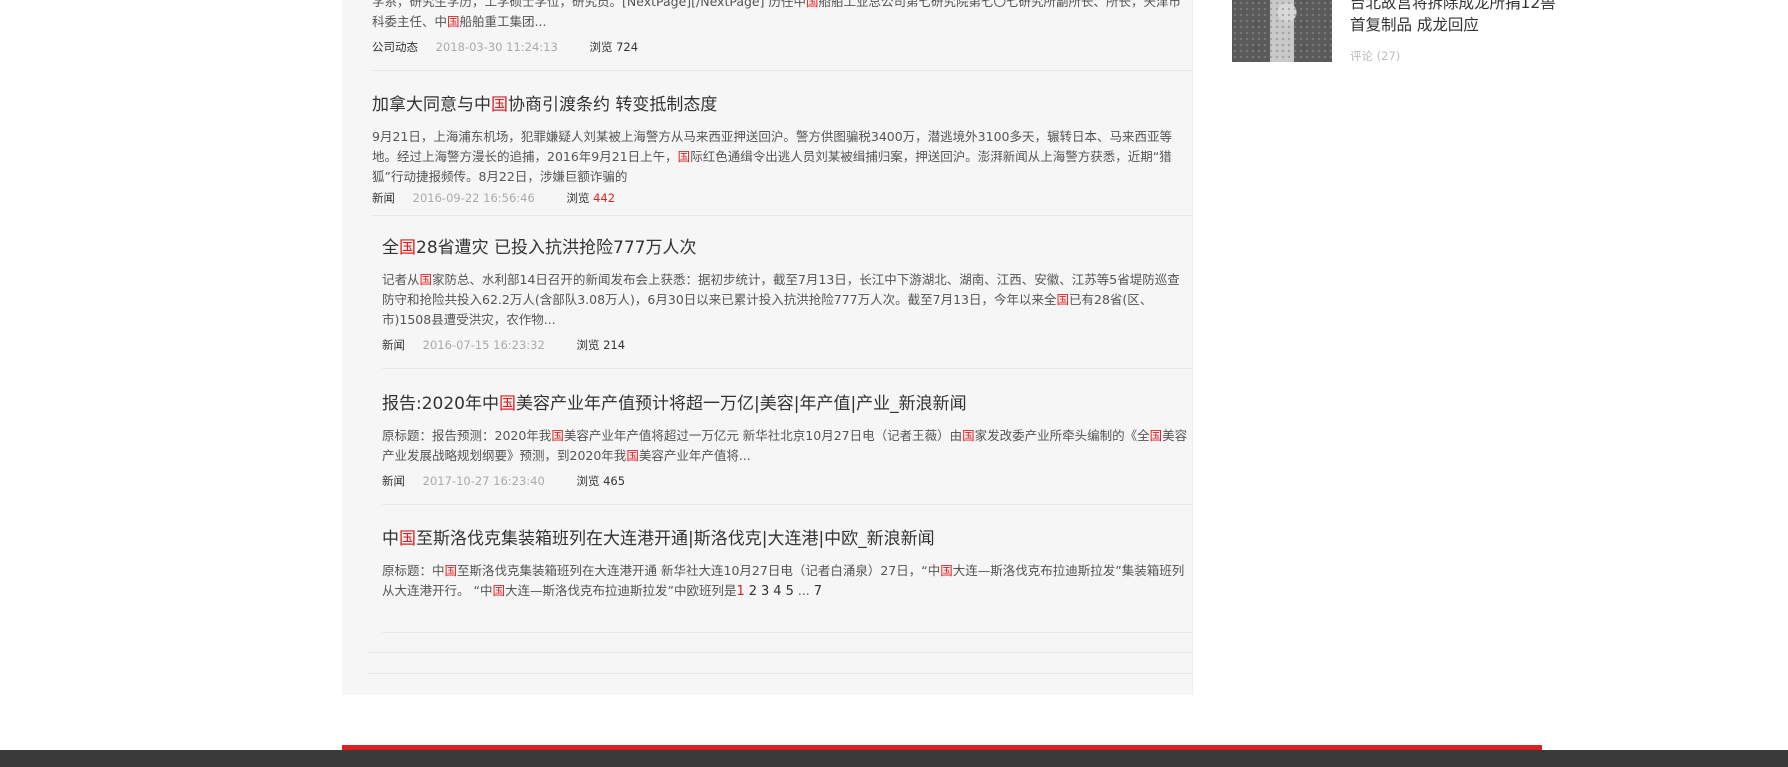  What do you see at coordinates (1282, 31) in the screenshot?
I see `news-thumbnail` at bounding box center [1282, 31].